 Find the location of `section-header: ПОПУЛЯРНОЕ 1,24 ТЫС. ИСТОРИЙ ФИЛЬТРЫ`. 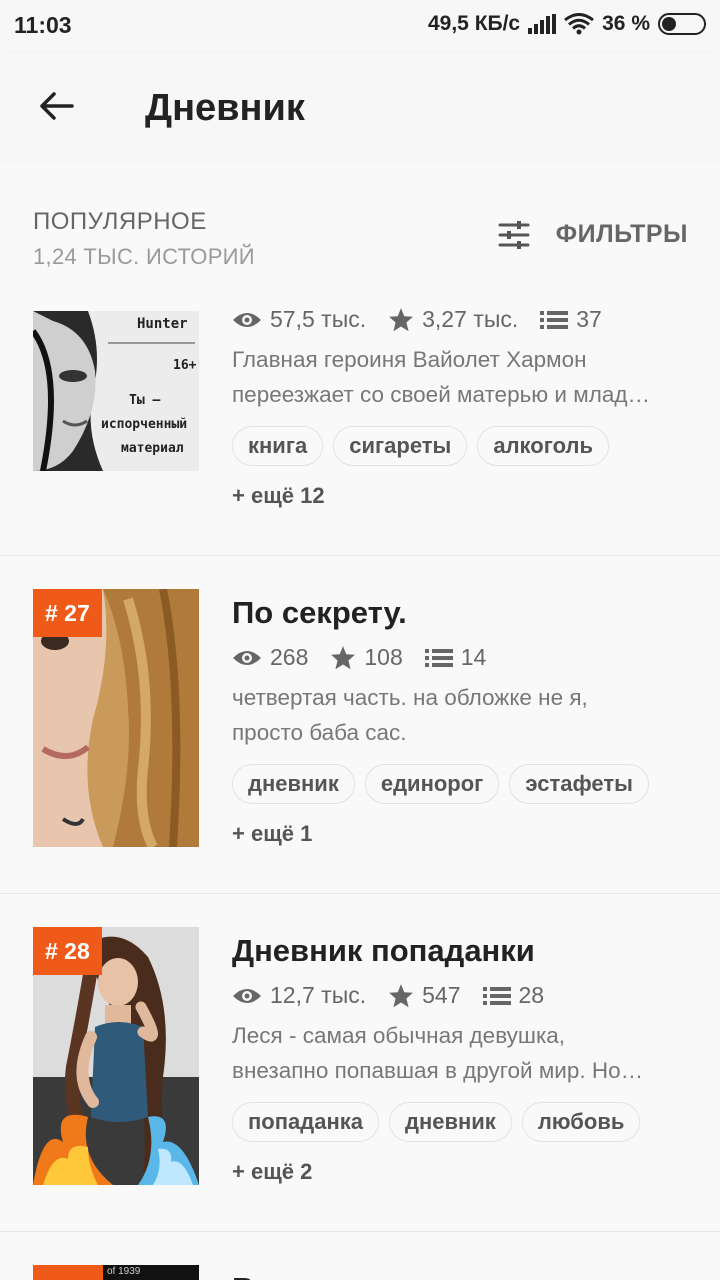

section-header: ПОПУЛЯРНОЕ 1,24 ТЫС. ИСТОРИЙ ФИЛЬТРЫ is located at coordinates (360, 226).